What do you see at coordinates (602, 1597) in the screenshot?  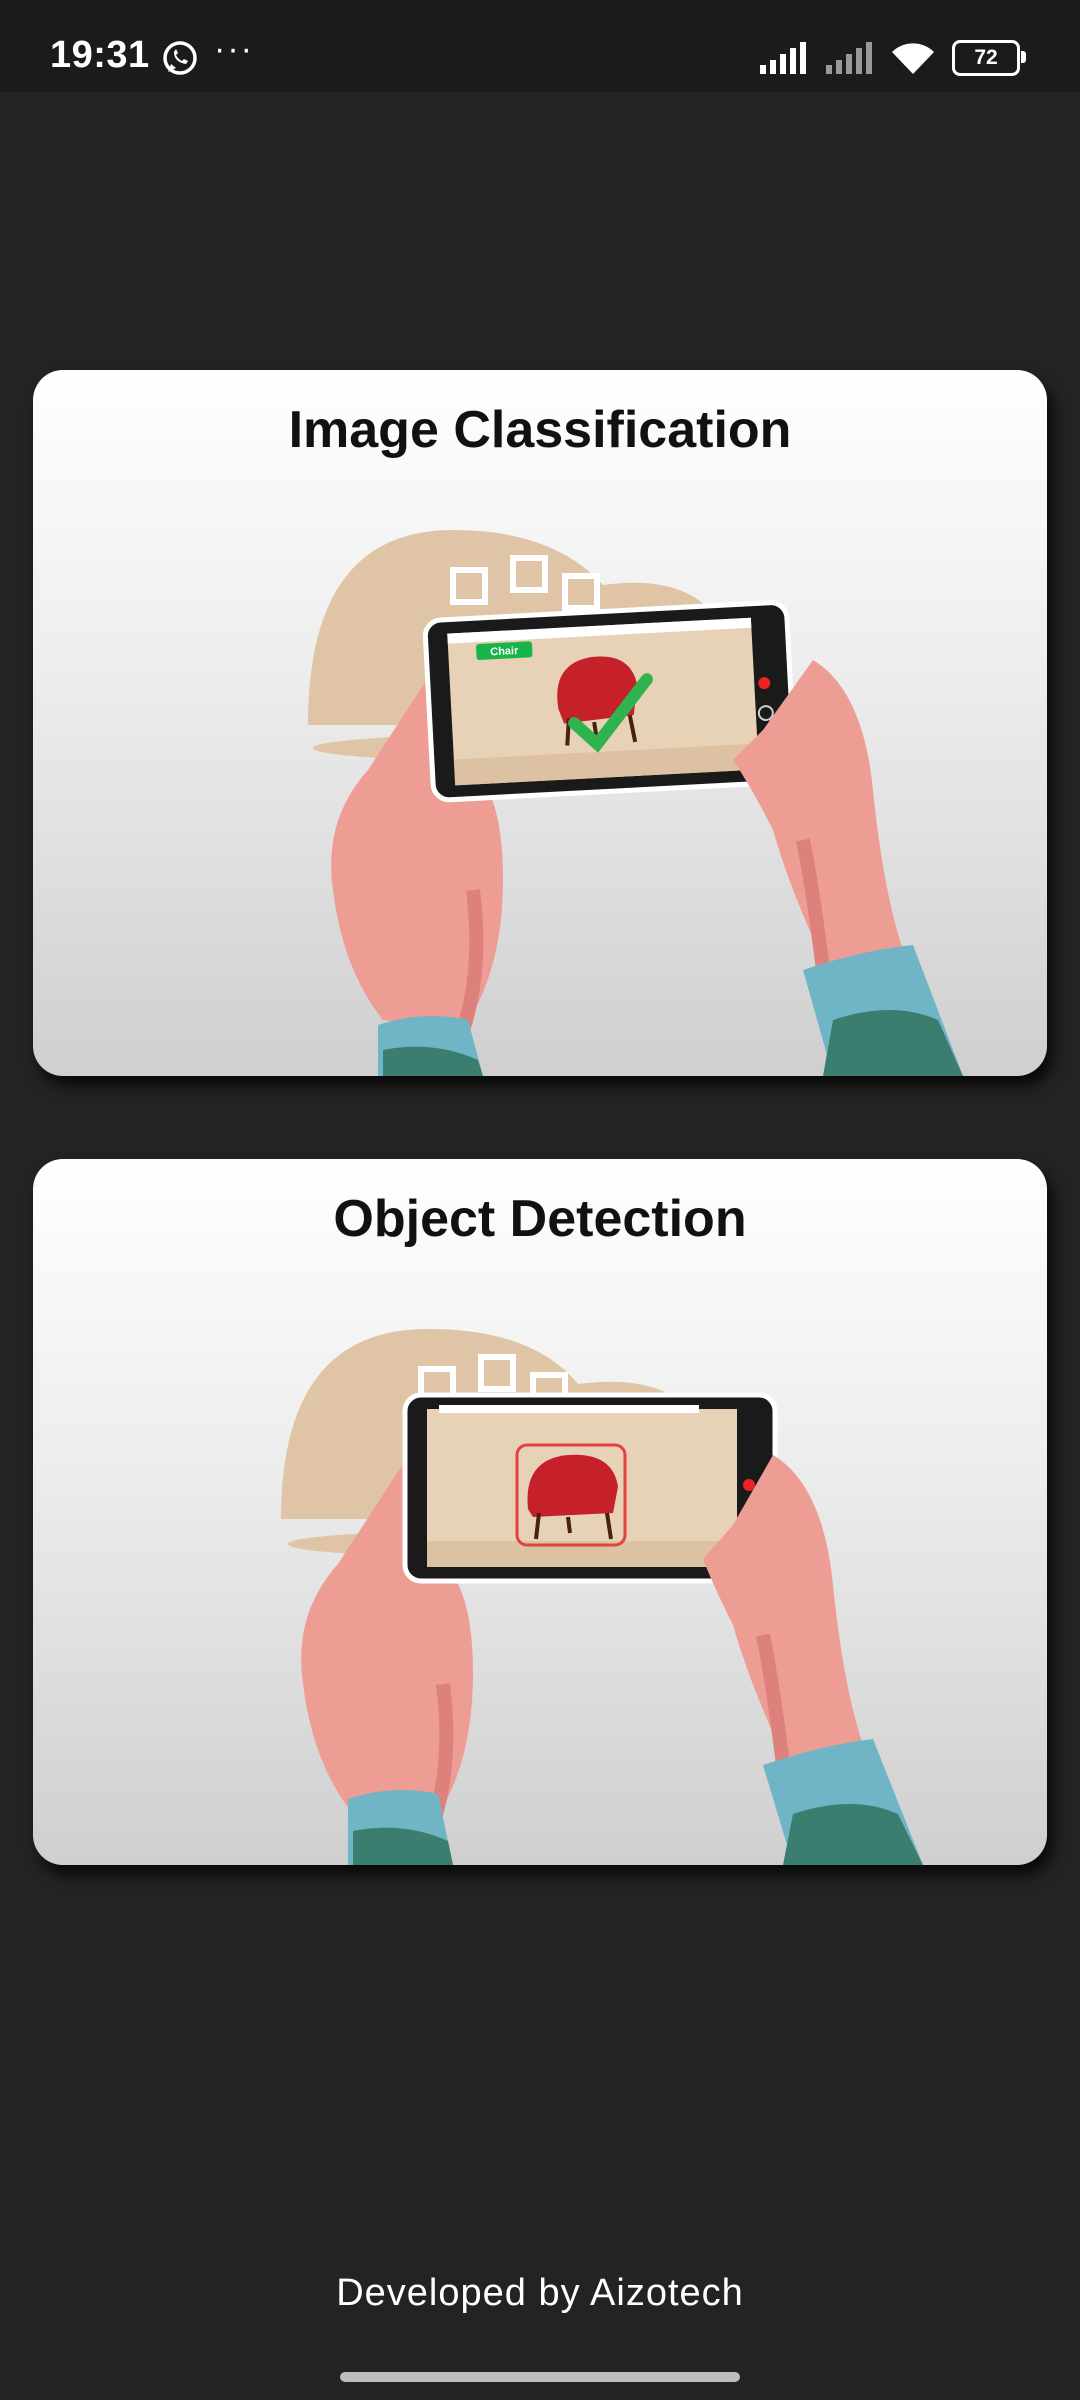 I see `object-detection-illustration` at bounding box center [602, 1597].